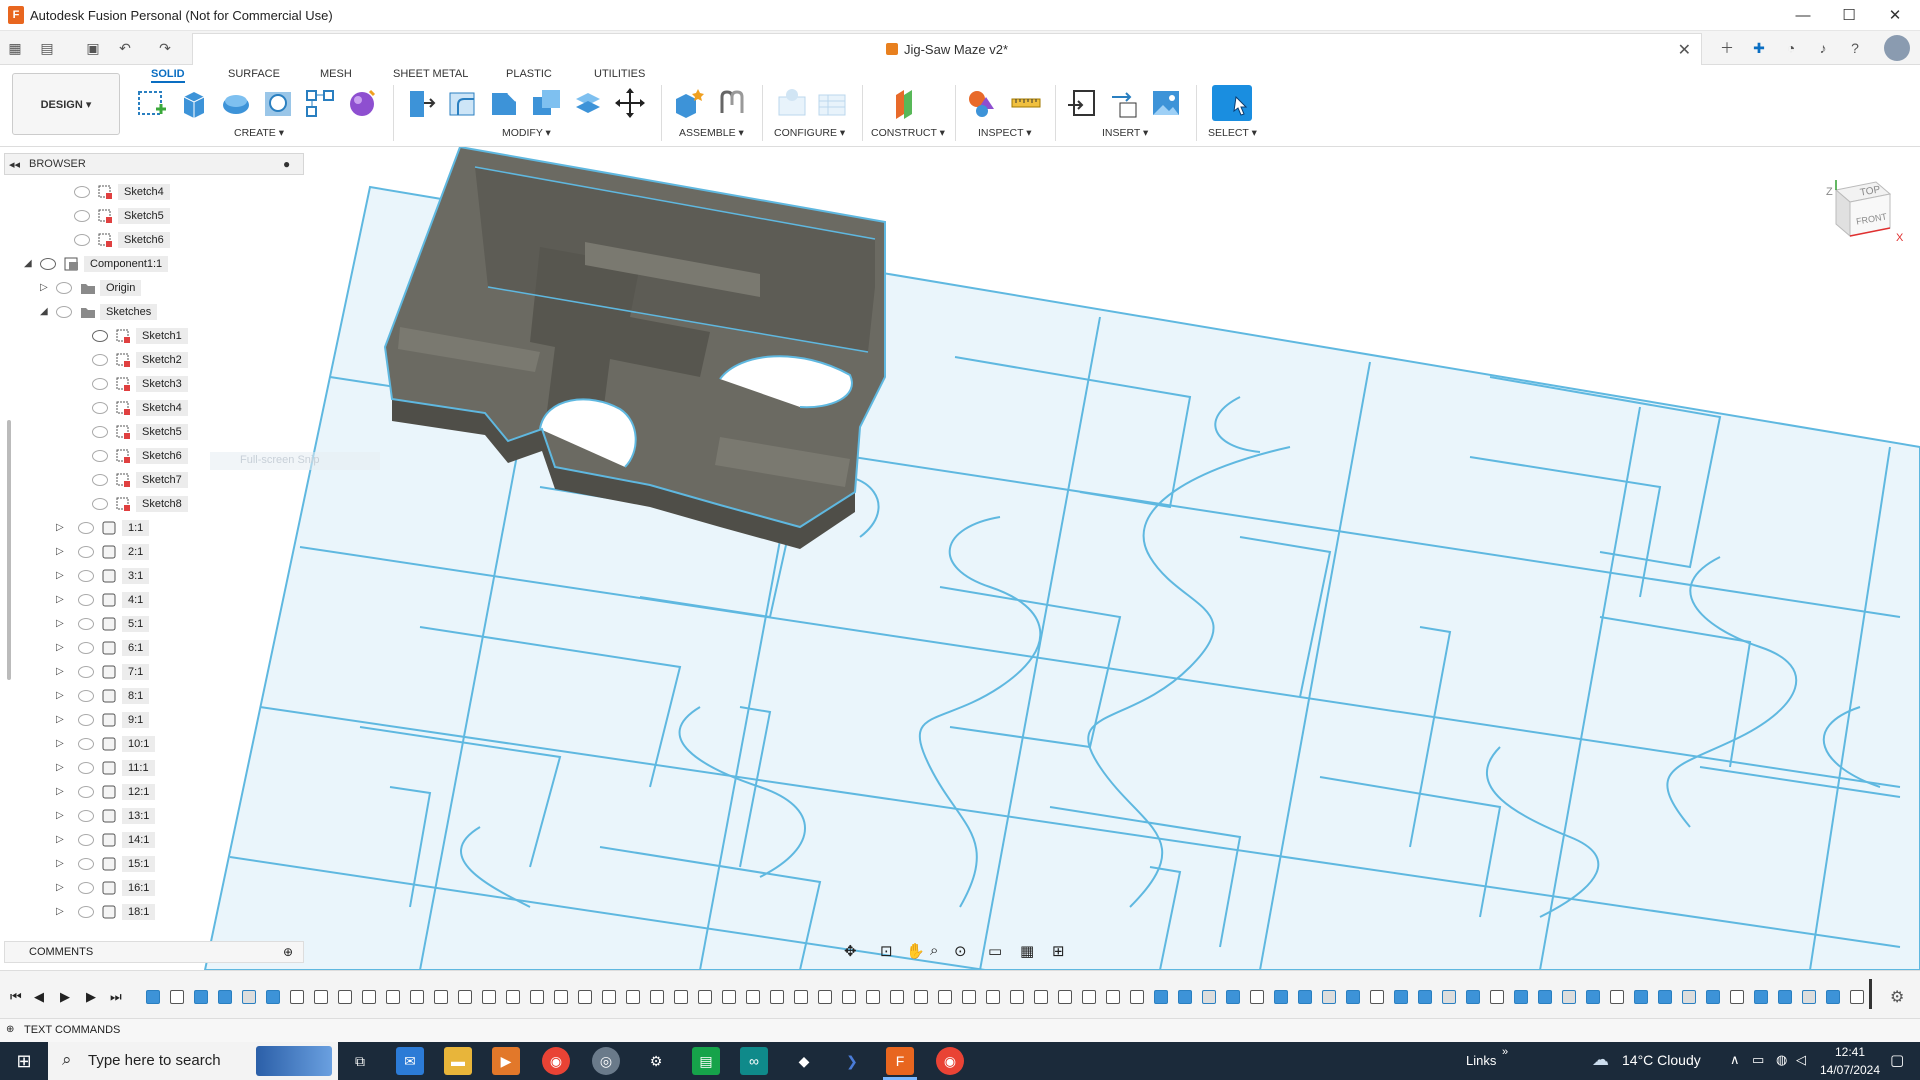 Image resolution: width=1920 pixels, height=1080 pixels. What do you see at coordinates (150, 360) in the screenshot?
I see `browser-row: Sketch2` at bounding box center [150, 360].